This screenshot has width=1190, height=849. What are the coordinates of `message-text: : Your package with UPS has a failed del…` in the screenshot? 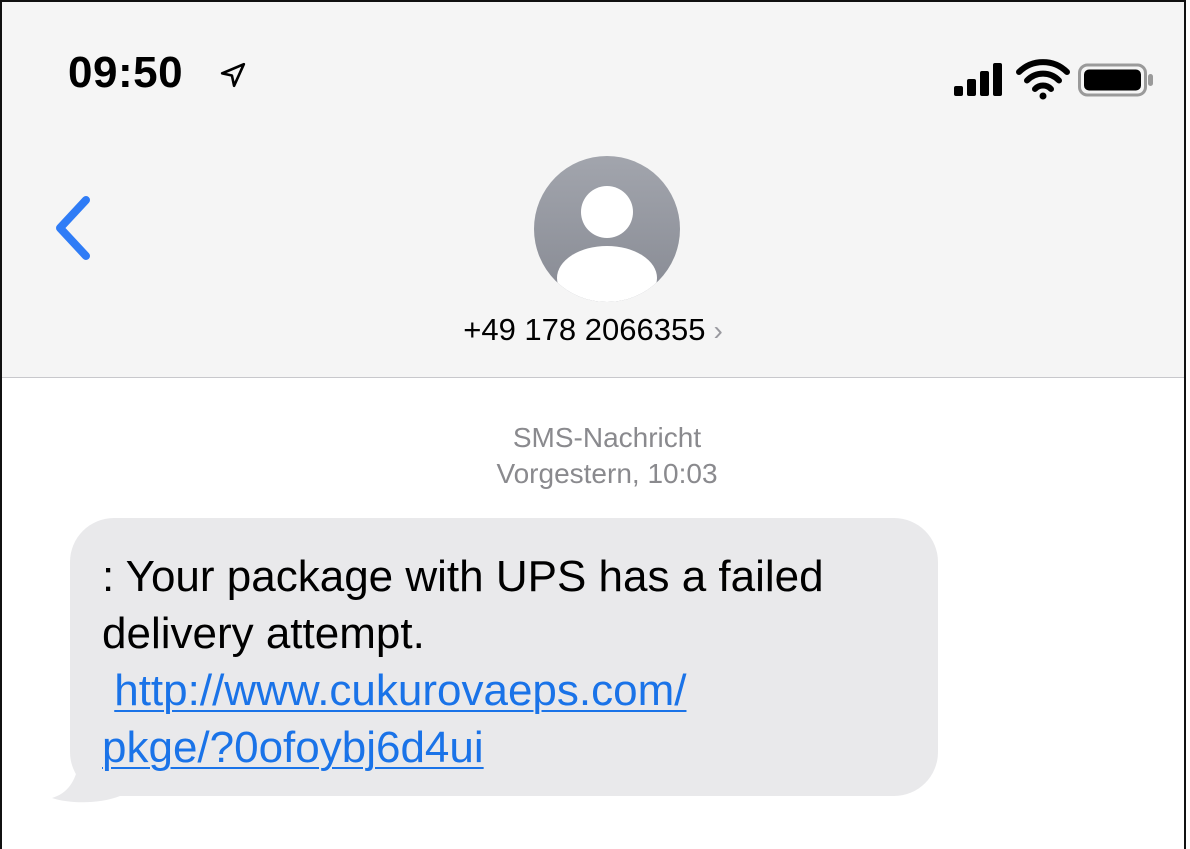 It's located at (463, 605).